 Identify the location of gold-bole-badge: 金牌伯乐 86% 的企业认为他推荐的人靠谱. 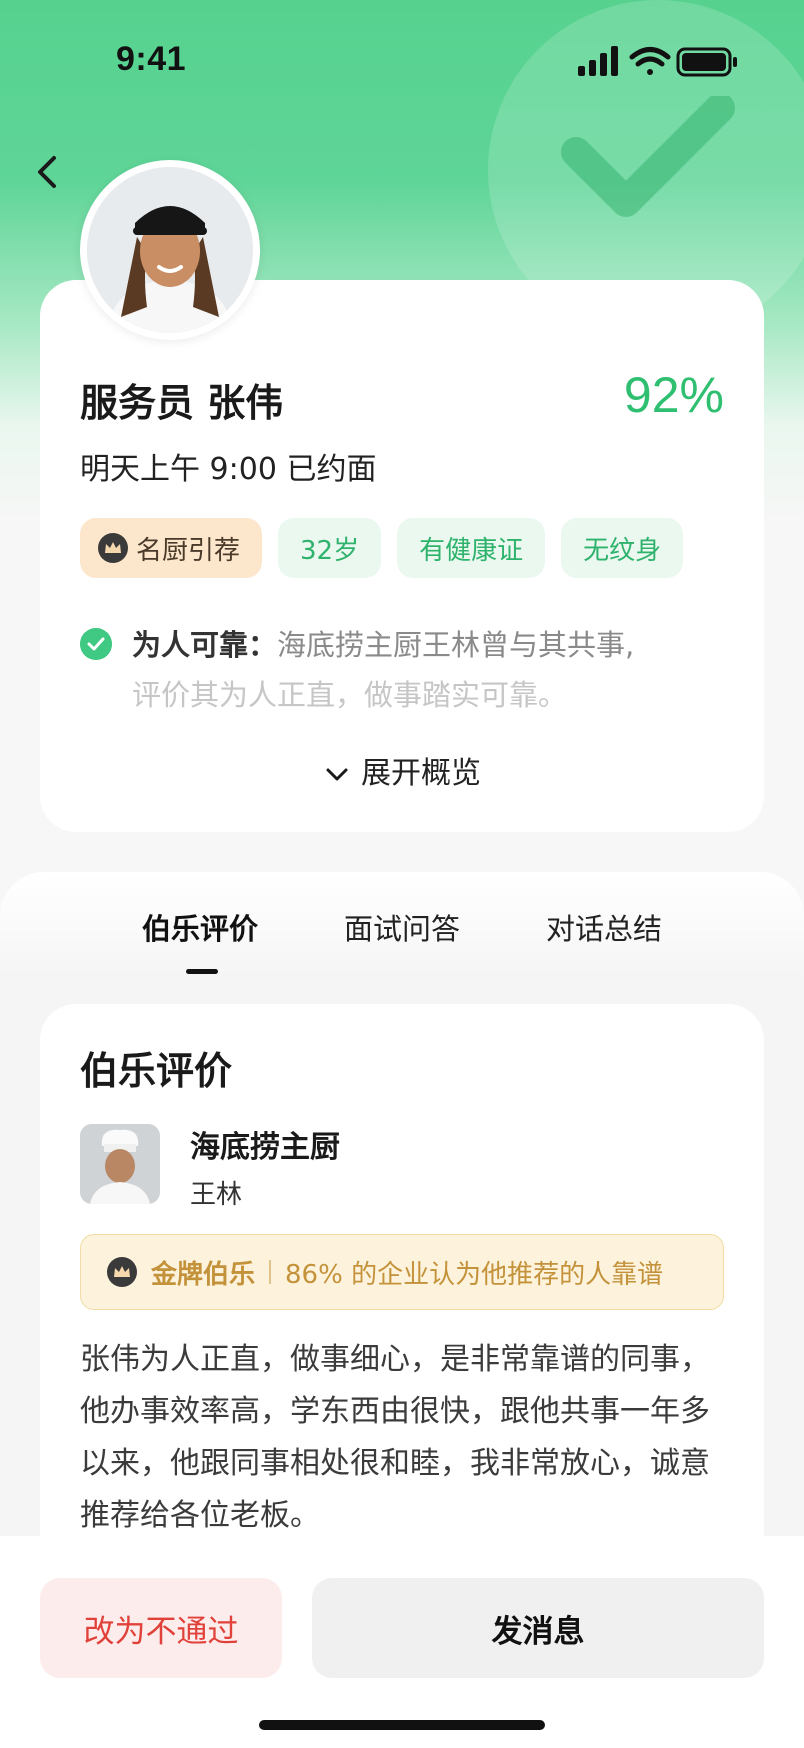
(402, 1272).